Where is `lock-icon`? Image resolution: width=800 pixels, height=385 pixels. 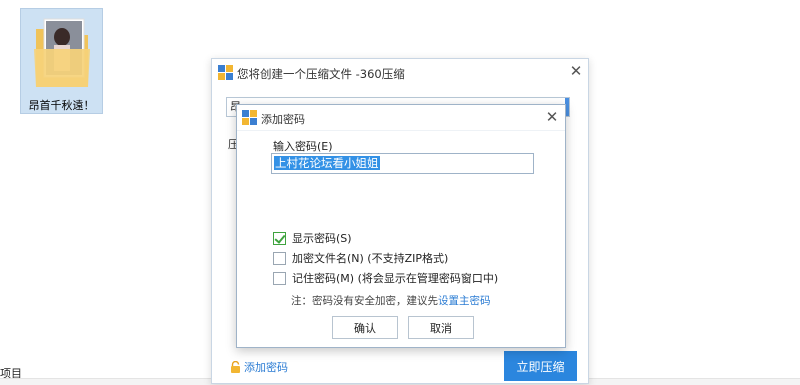 lock-icon is located at coordinates (235, 367).